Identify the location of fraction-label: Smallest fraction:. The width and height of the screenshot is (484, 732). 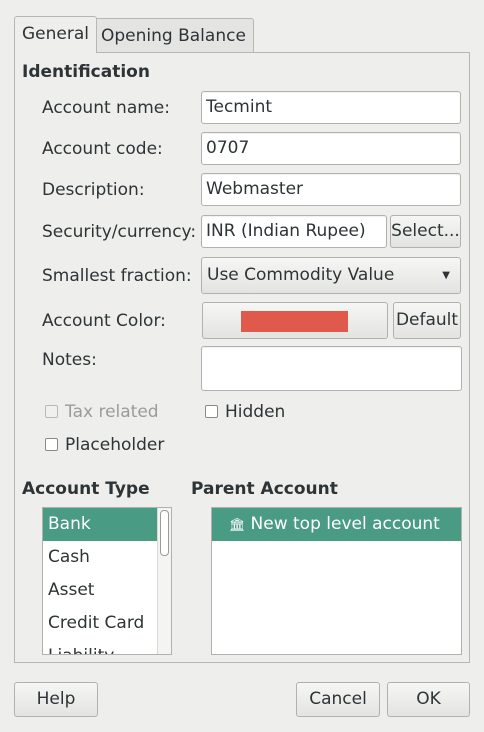
(117, 276).